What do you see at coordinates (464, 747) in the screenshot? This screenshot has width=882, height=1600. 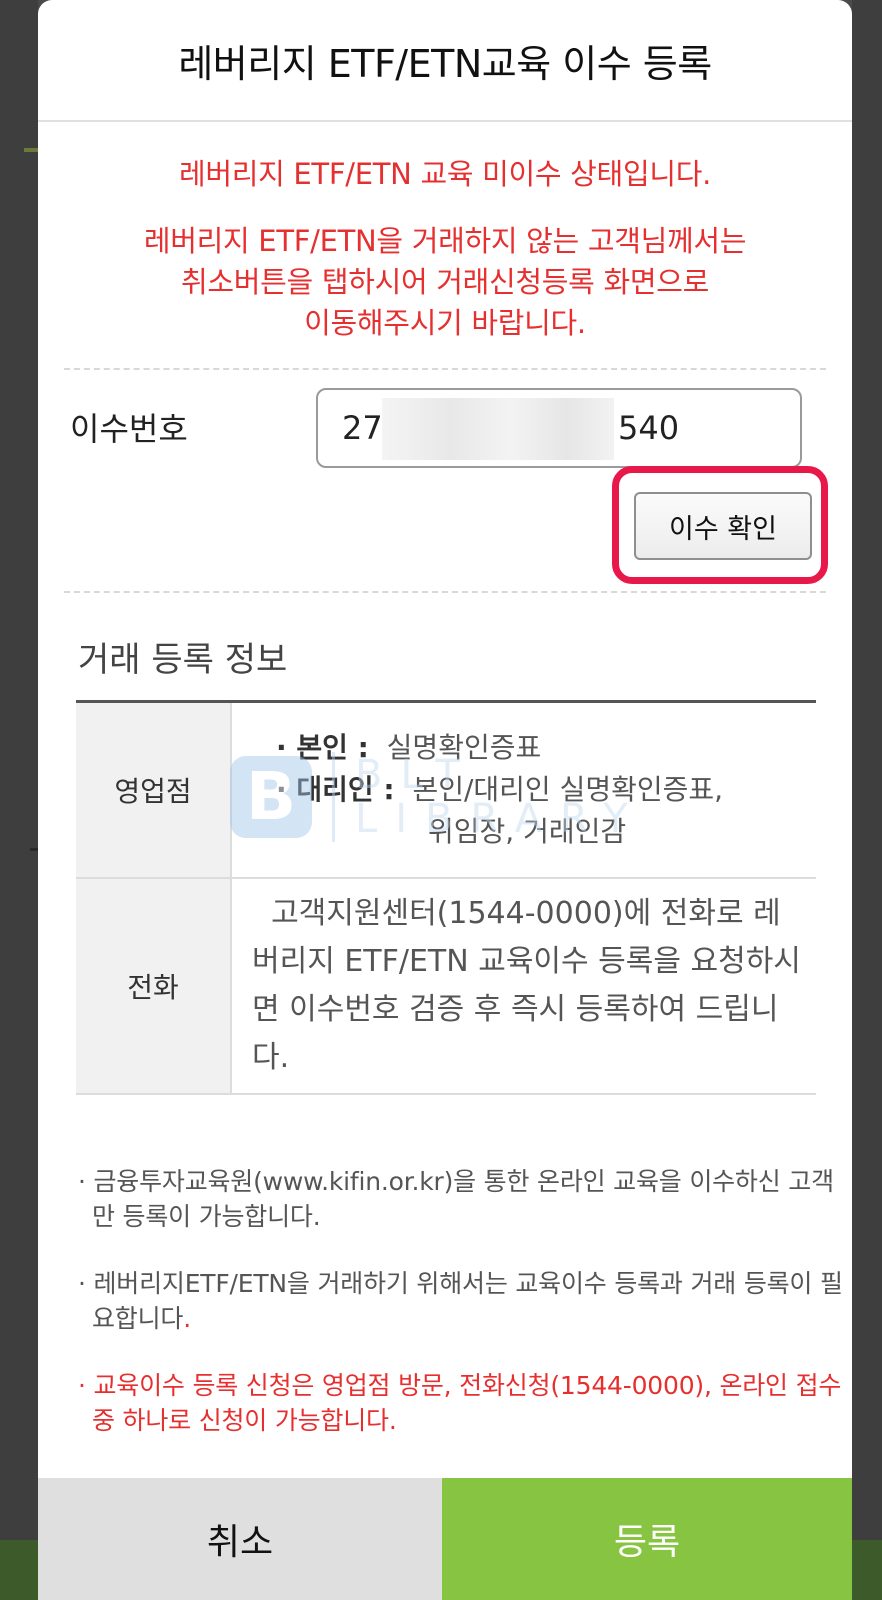 I see `bullet-text-self: 실명확인증표` at bounding box center [464, 747].